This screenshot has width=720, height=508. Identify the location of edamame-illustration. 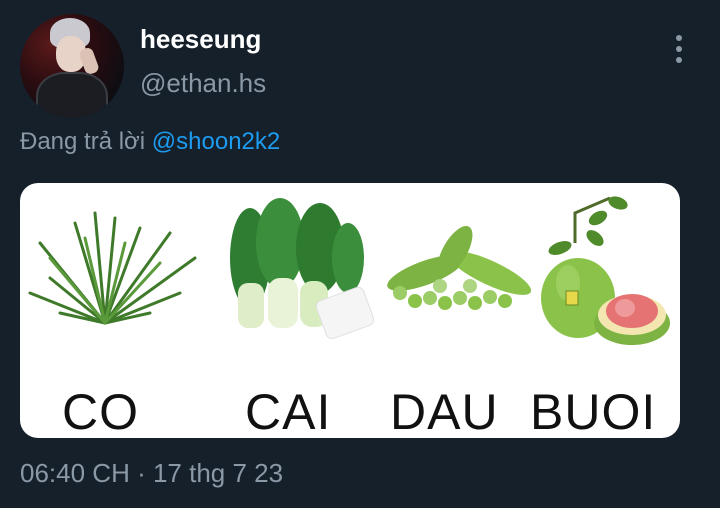
(459, 268).